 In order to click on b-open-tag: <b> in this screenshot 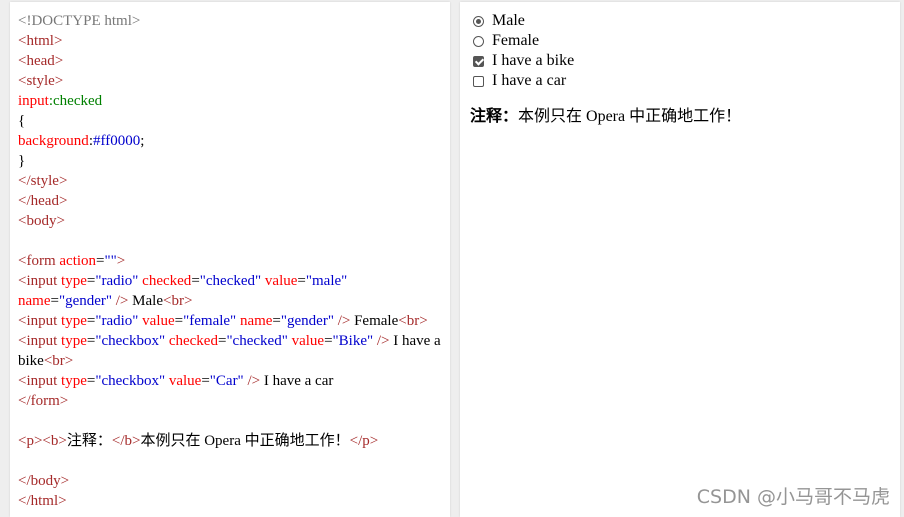, I will do `click(54, 441)`.